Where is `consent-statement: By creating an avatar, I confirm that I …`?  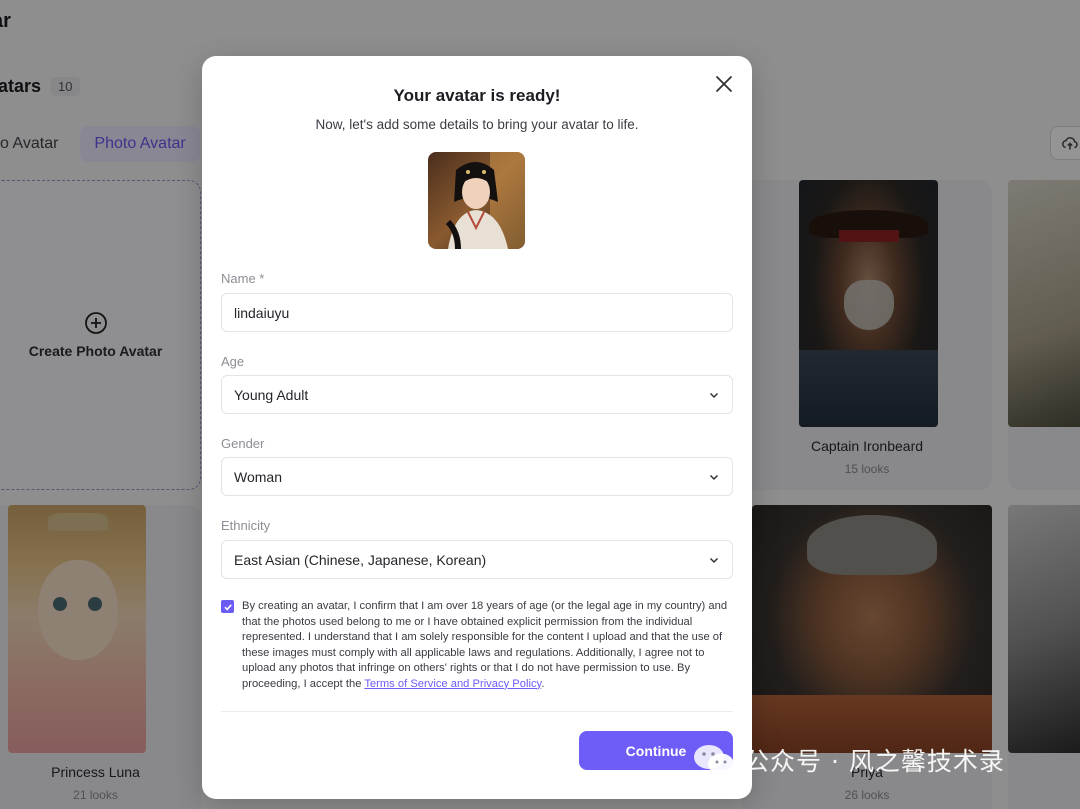 consent-statement: By creating an avatar, I confirm that I … is located at coordinates (485, 645).